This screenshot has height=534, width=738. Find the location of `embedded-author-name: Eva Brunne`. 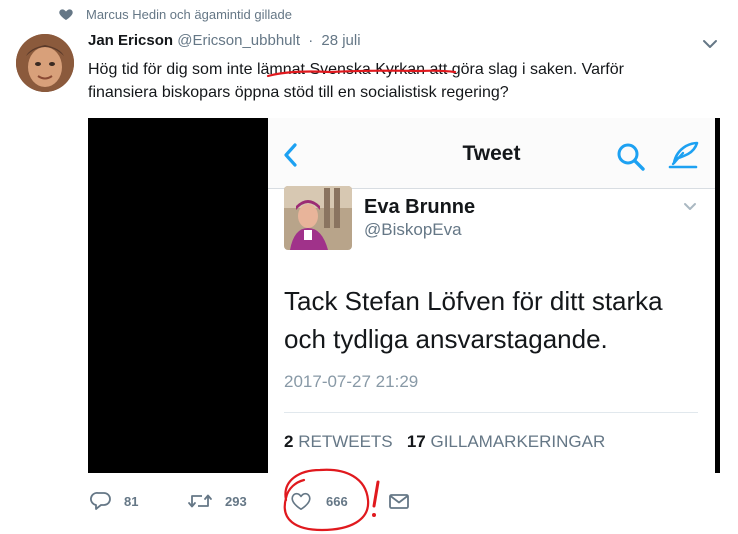

embedded-author-name: Eva Brunne is located at coordinates (420, 207).